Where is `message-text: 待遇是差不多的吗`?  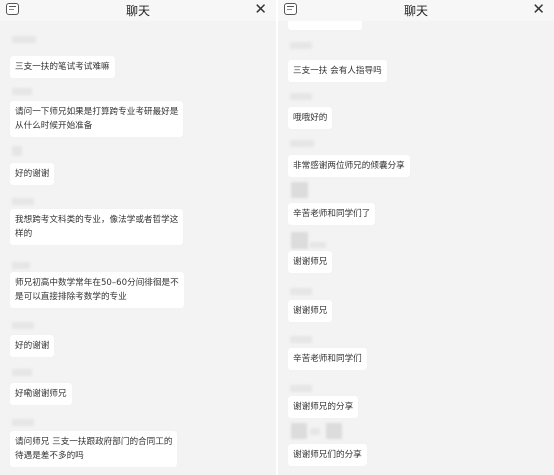 message-text: 待遇是差不多的吗 is located at coordinates (49, 456).